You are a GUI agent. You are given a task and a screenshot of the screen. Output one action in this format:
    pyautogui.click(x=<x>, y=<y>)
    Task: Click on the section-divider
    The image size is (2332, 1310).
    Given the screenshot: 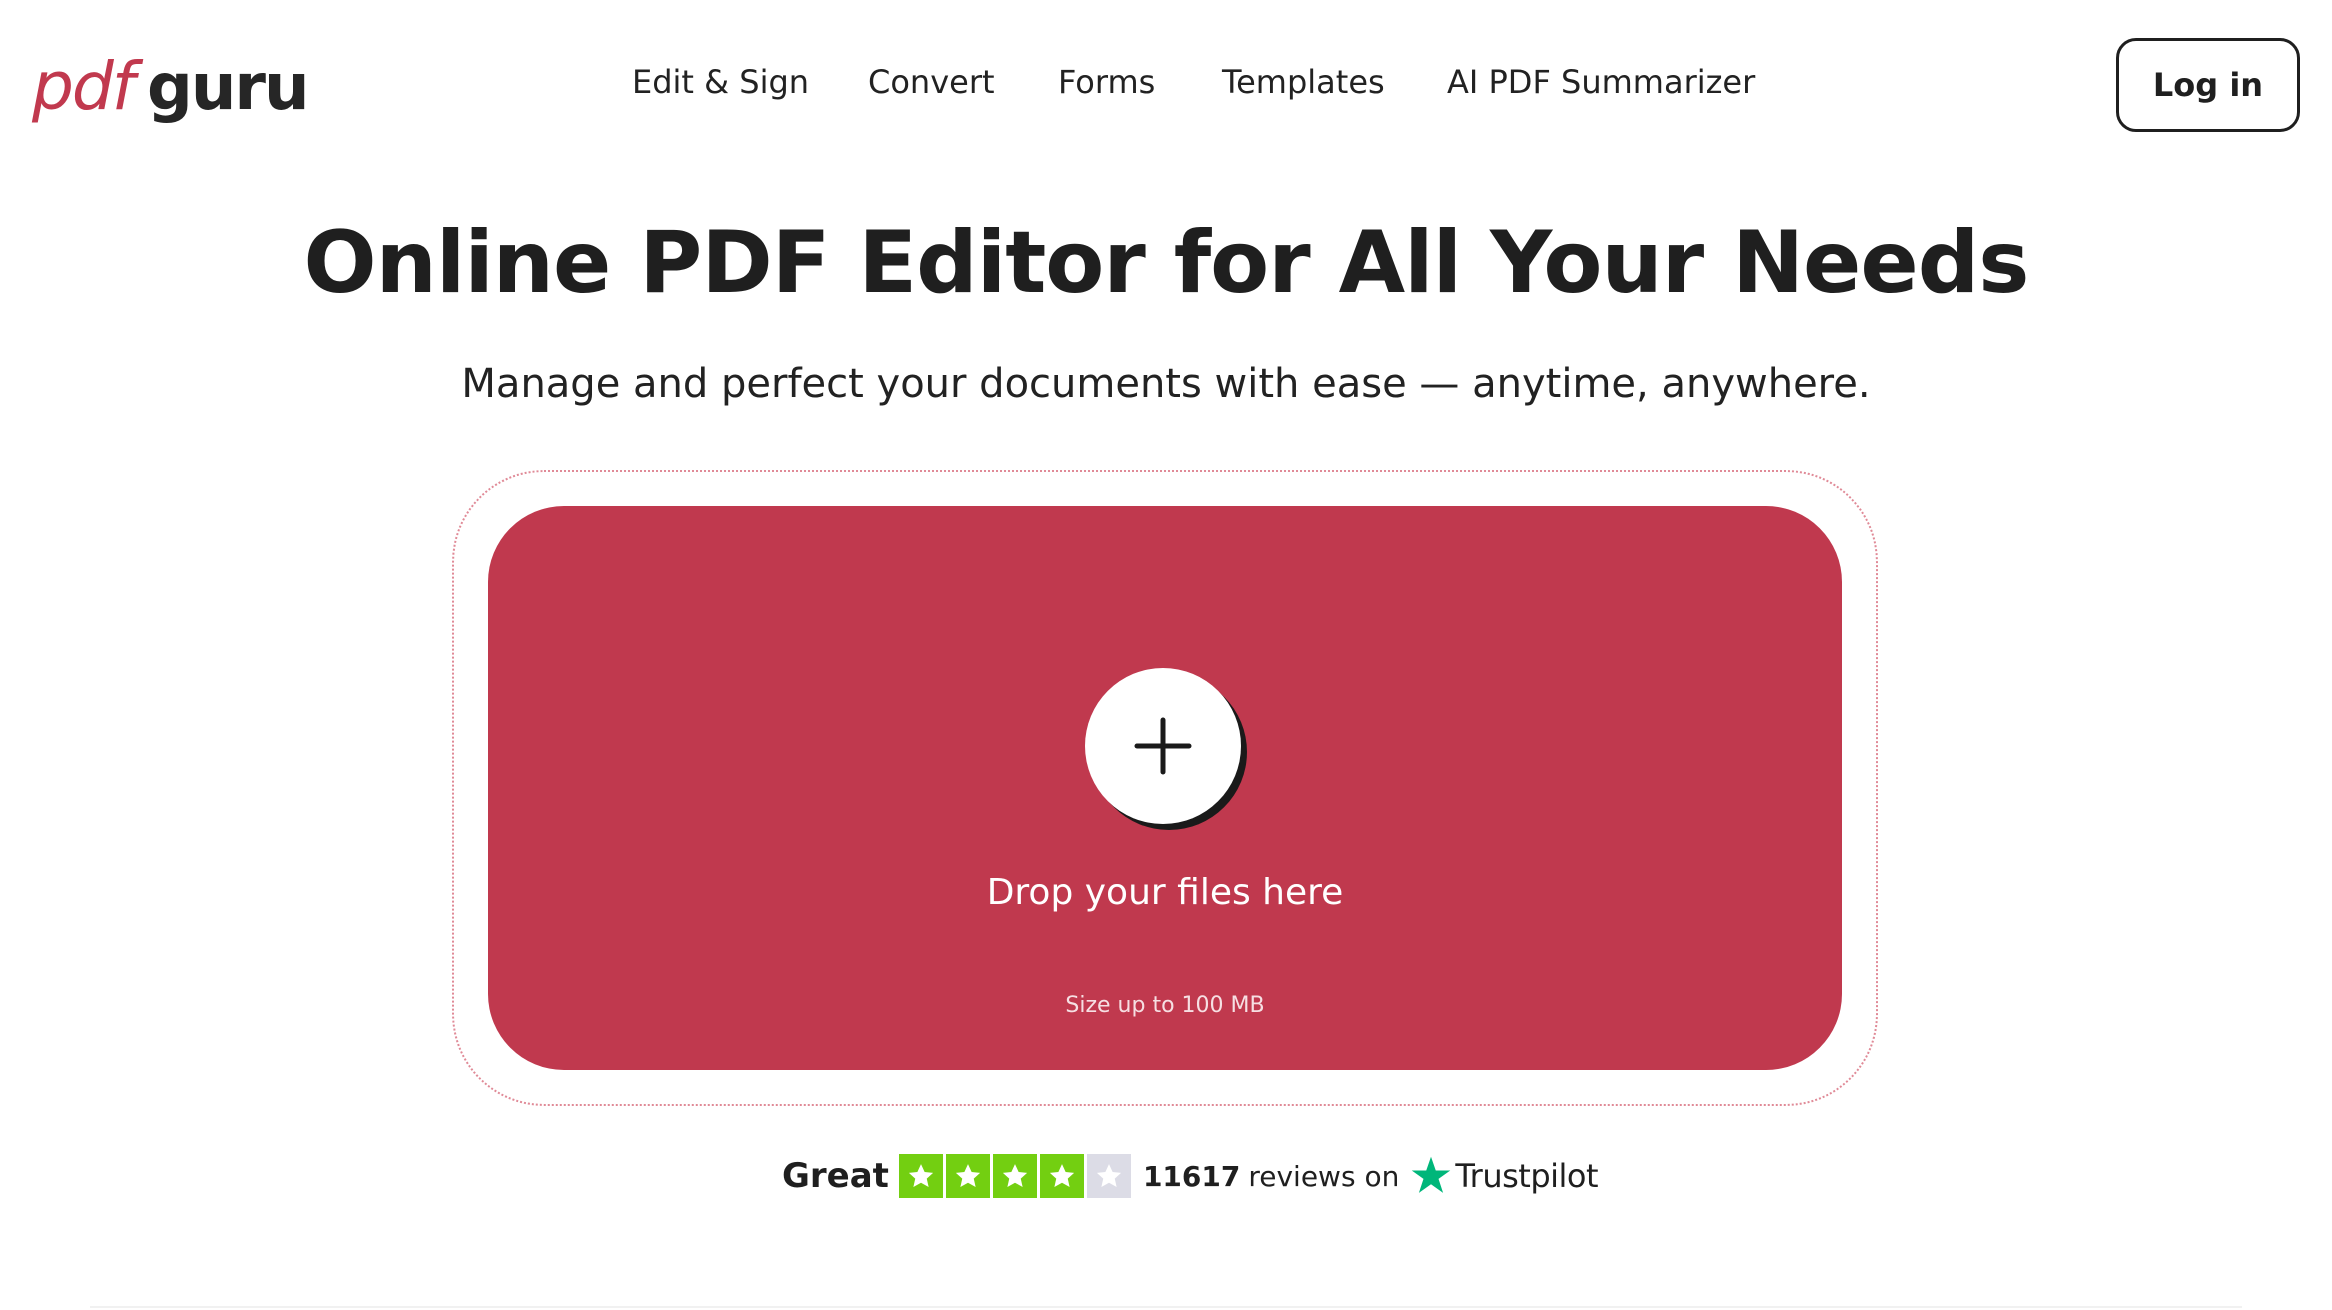 What is the action you would take?
    pyautogui.click(x=1166, y=1307)
    